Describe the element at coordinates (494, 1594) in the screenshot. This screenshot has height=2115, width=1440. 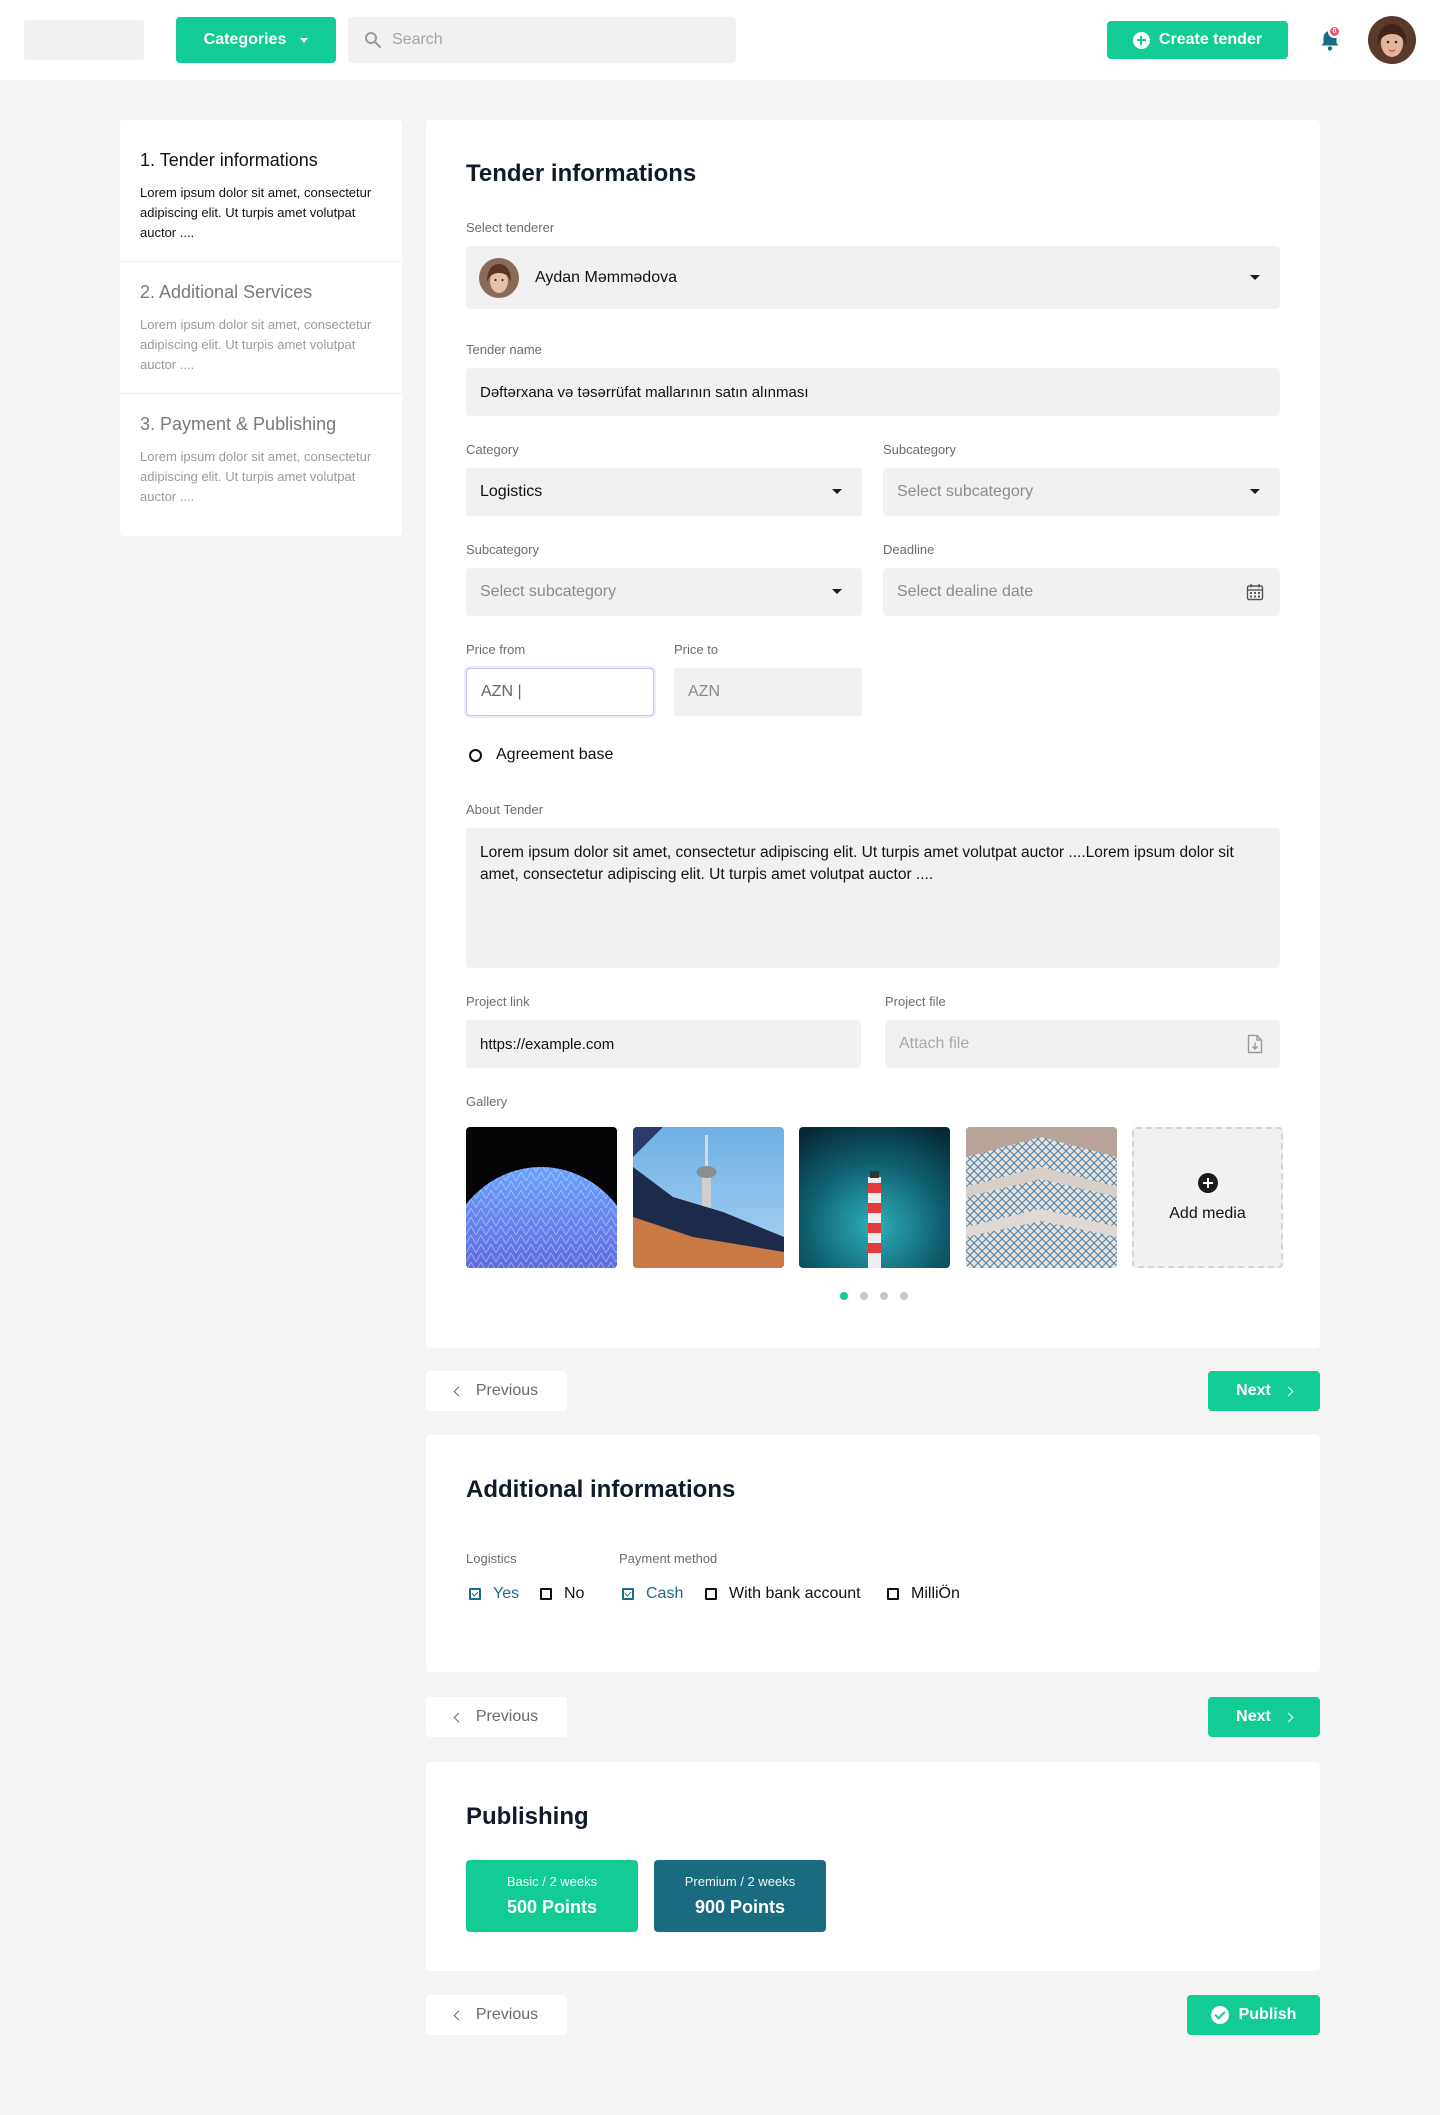
I see `logistics-yes-checkbox: Yes` at that location.